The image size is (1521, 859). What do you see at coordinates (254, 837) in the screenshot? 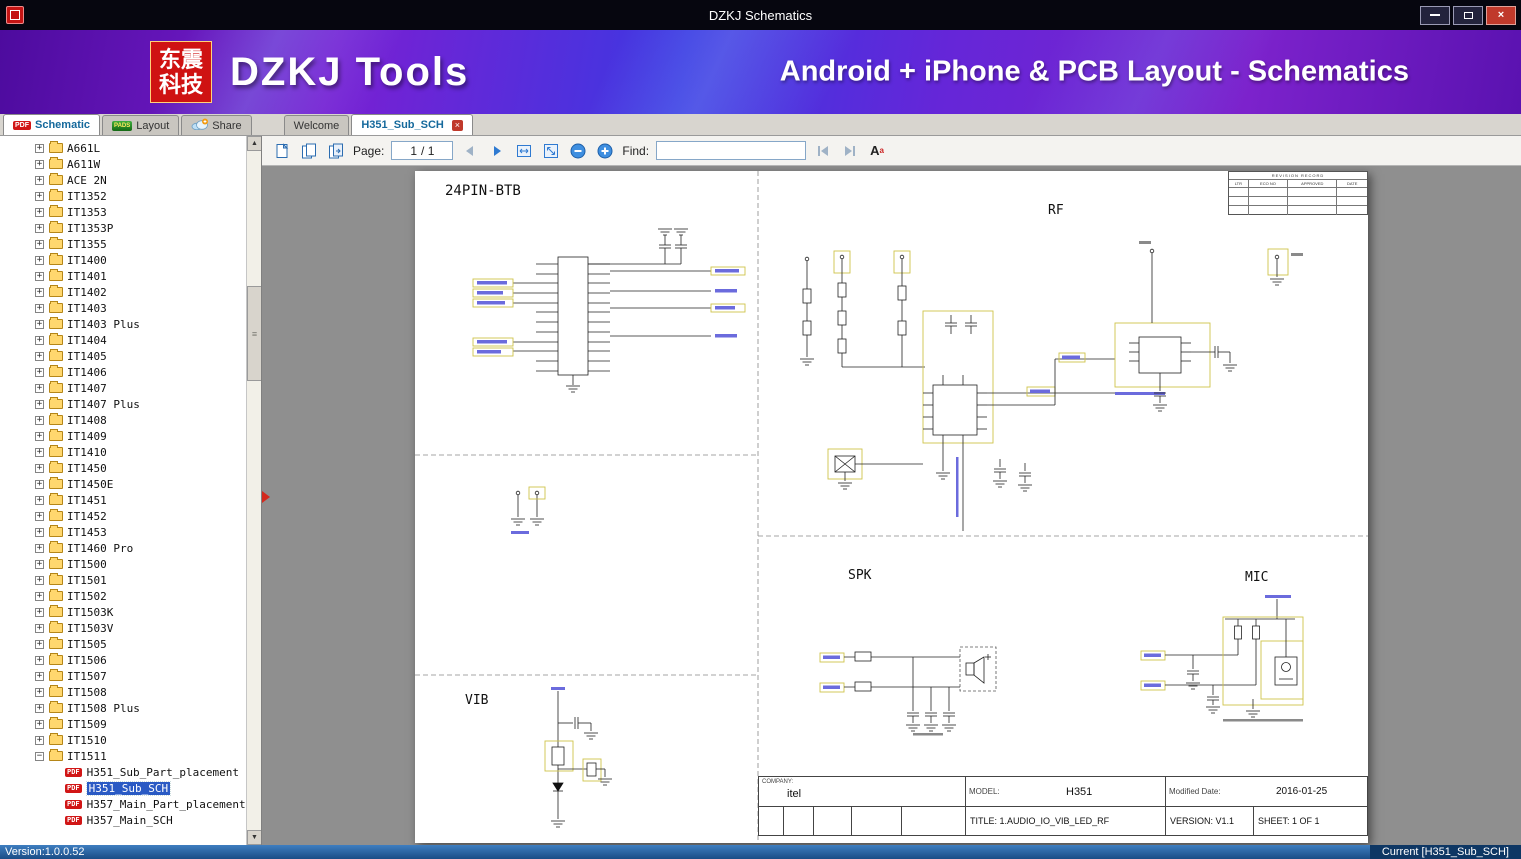
I see `scroll-down-icon: ▼` at bounding box center [254, 837].